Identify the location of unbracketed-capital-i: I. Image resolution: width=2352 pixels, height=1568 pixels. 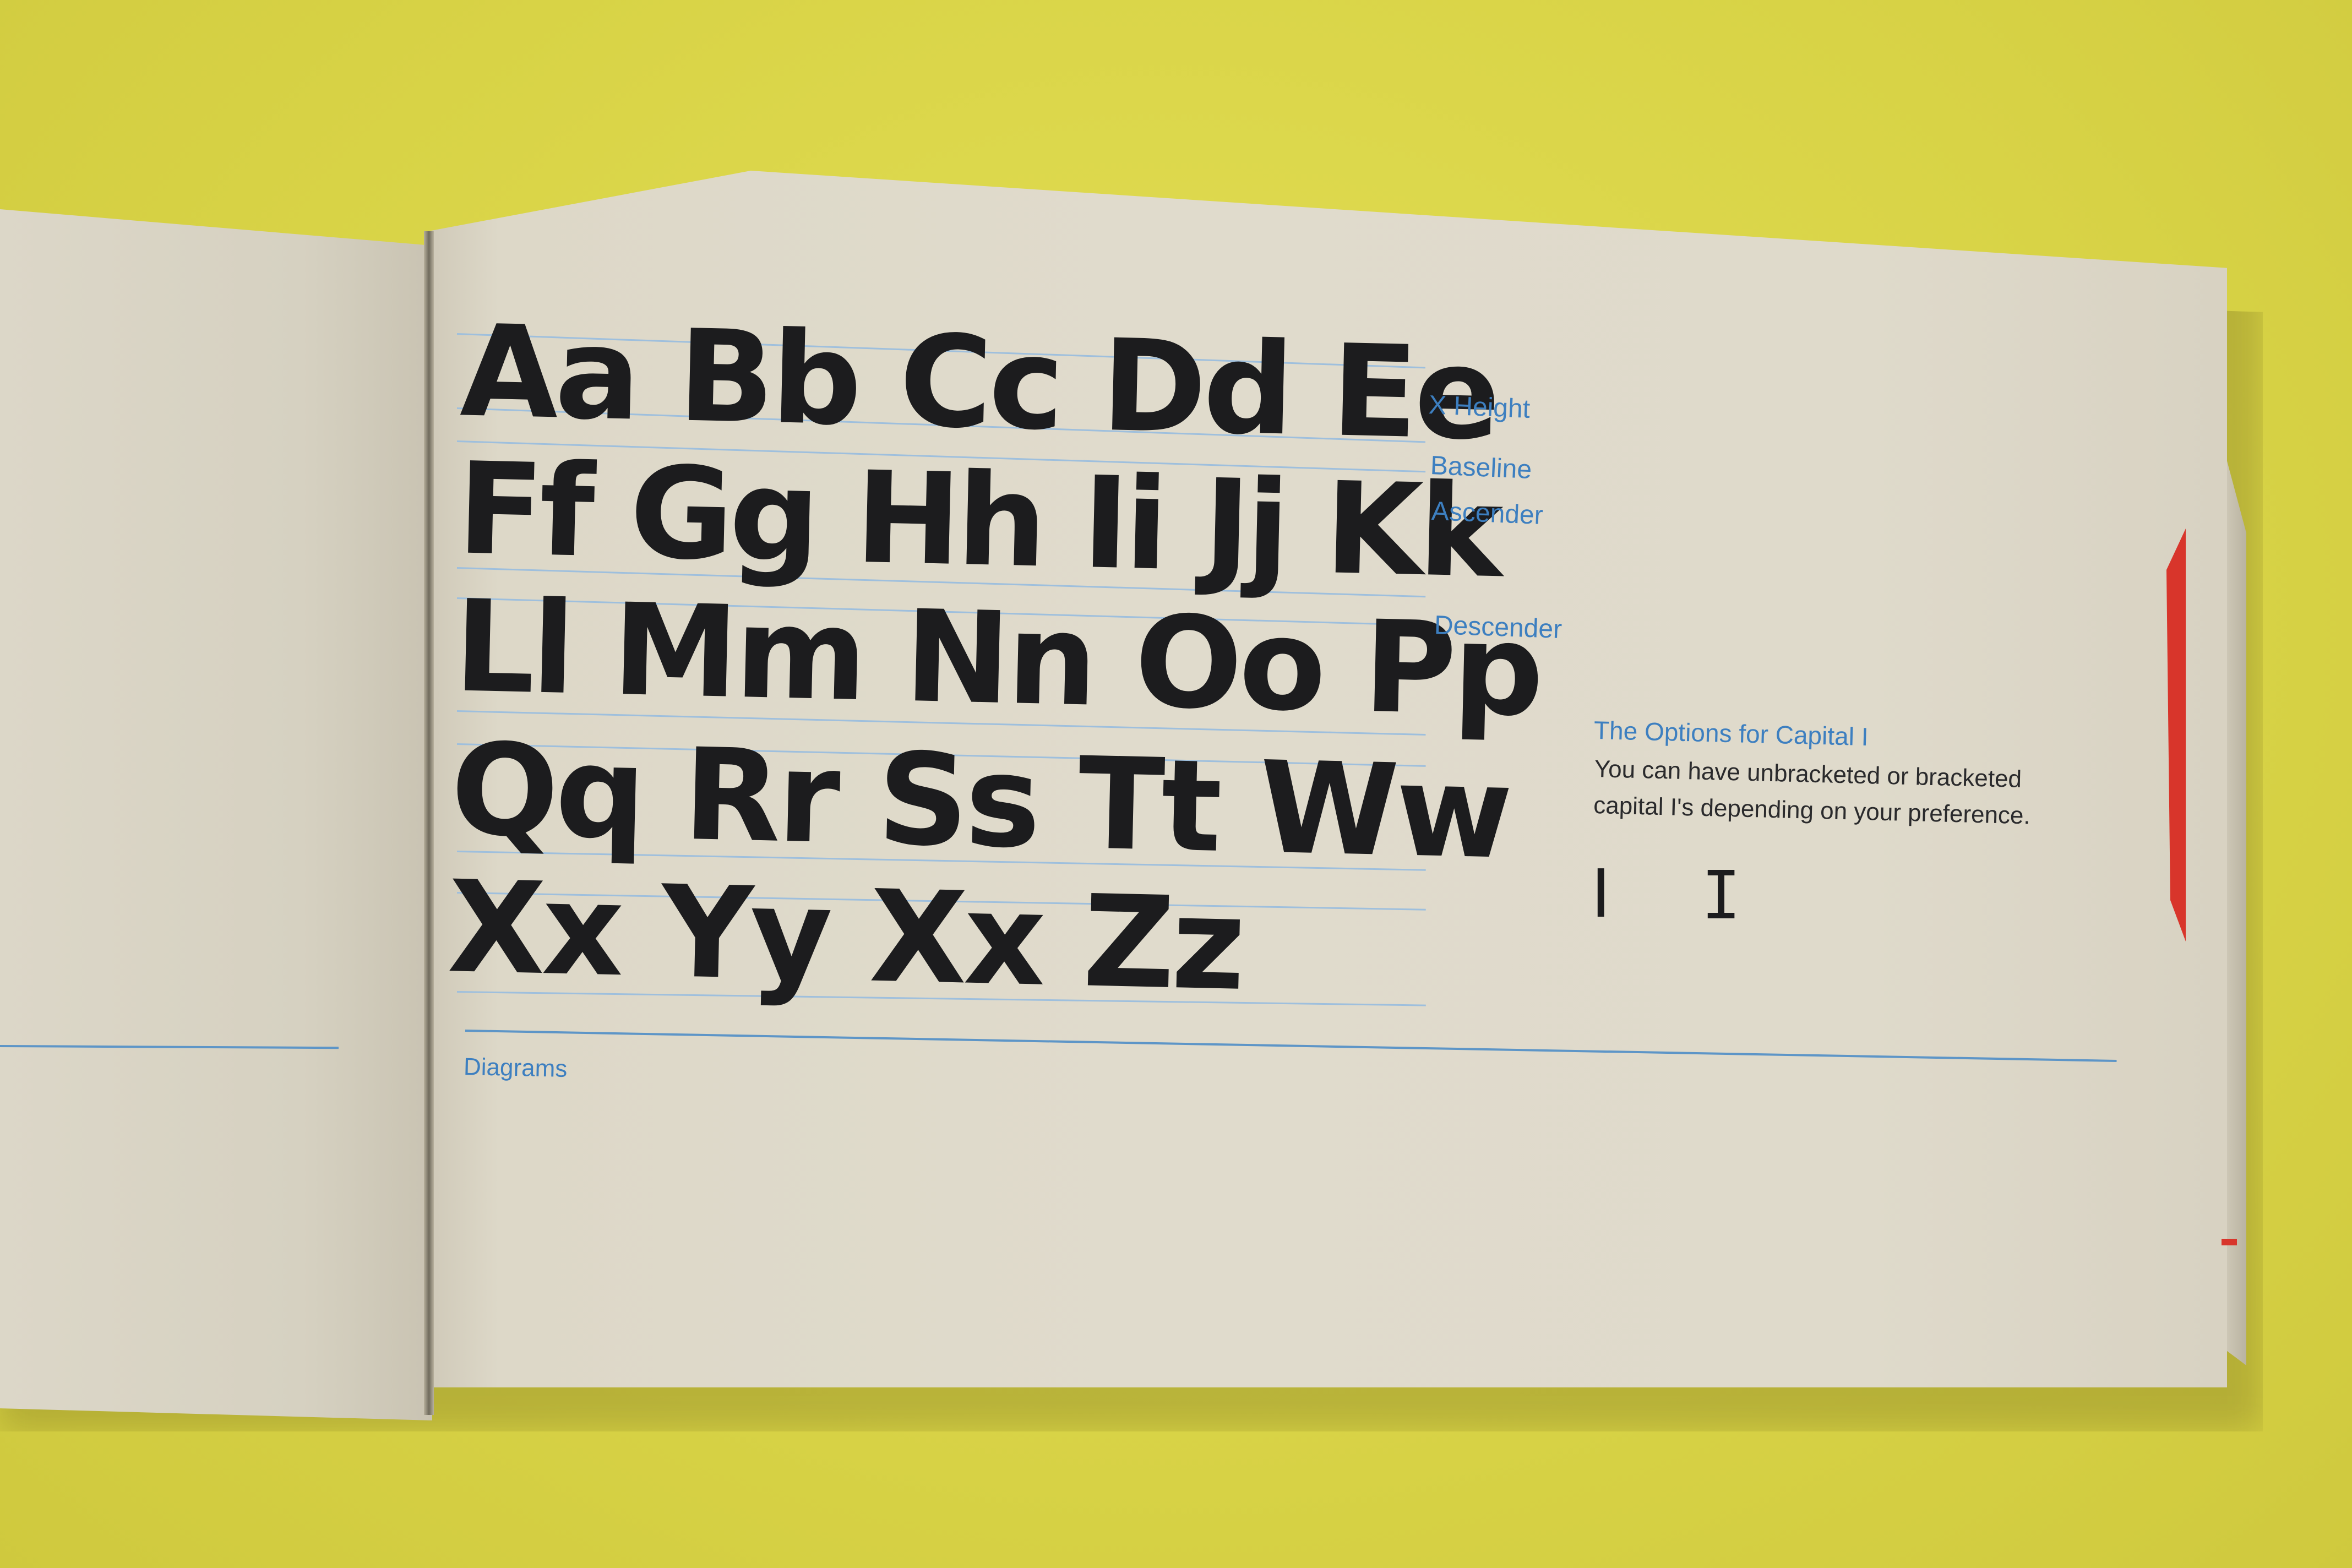
(1601, 894).